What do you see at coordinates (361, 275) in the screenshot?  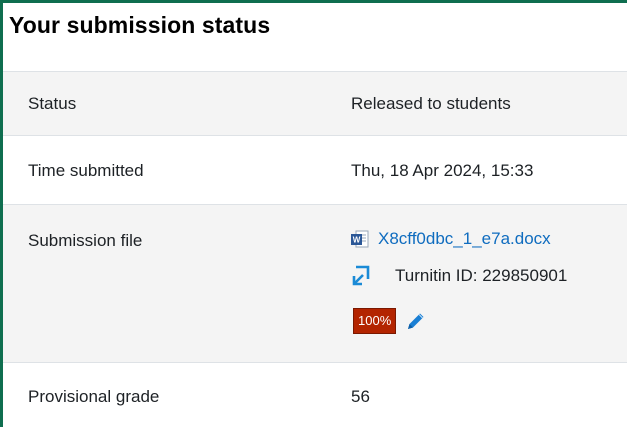 I see `turnitin-icon` at bounding box center [361, 275].